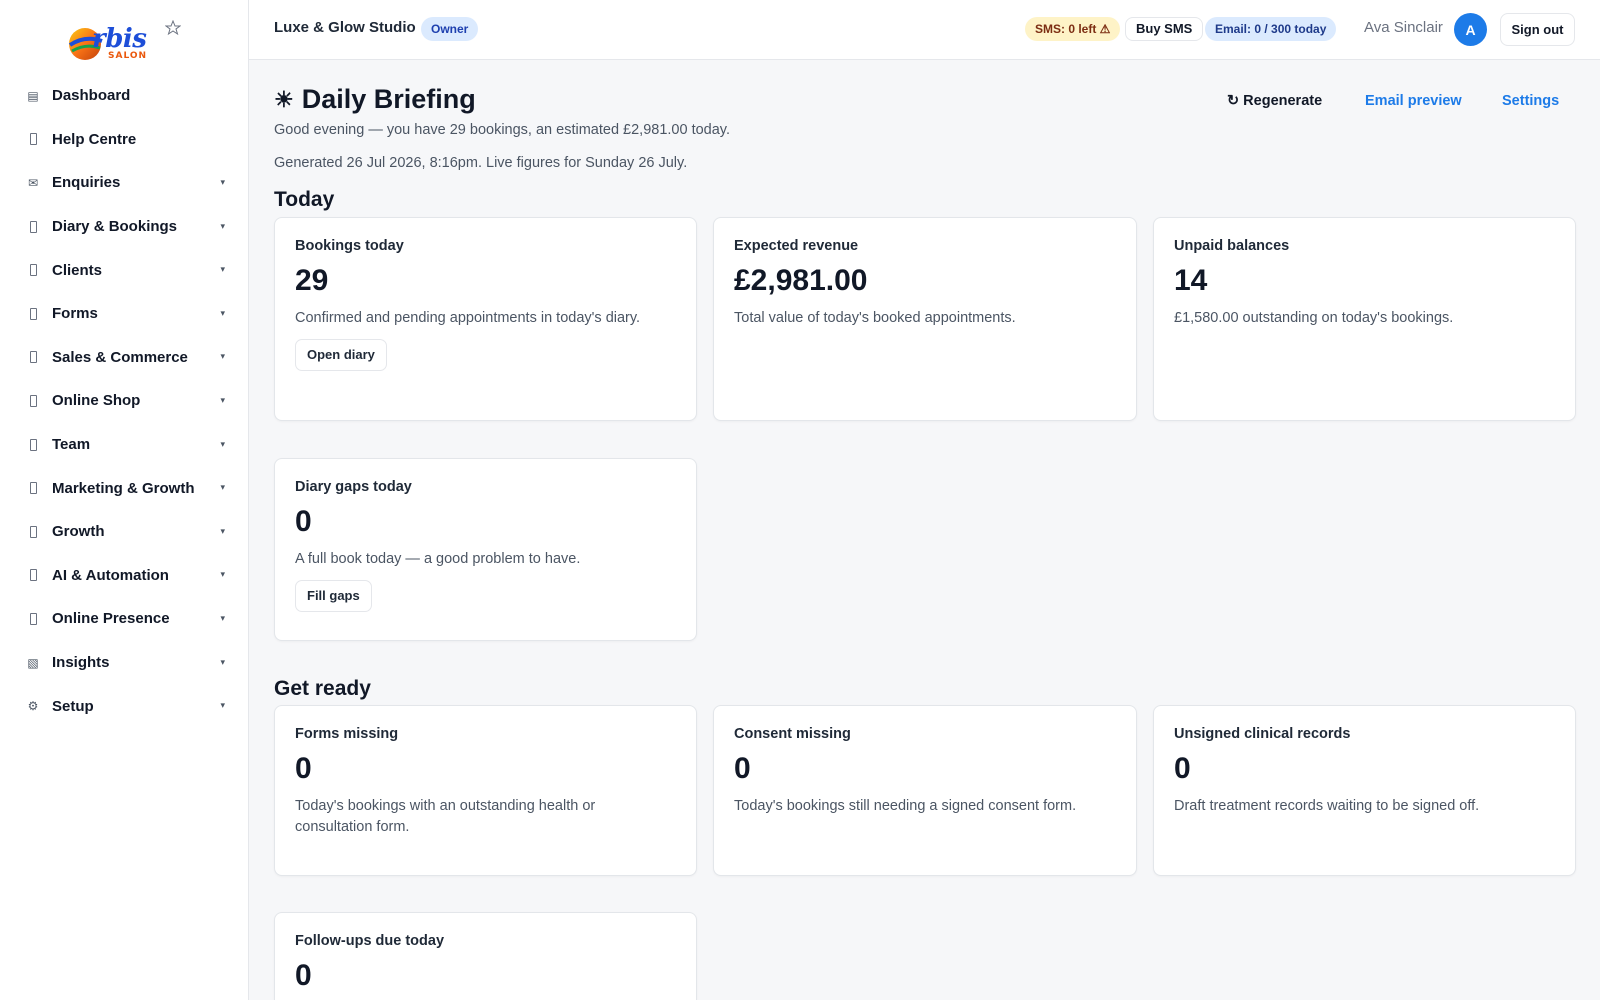 This screenshot has width=1600, height=1000. I want to click on sidebar-item-label: Marketing & Growth, so click(123, 488).